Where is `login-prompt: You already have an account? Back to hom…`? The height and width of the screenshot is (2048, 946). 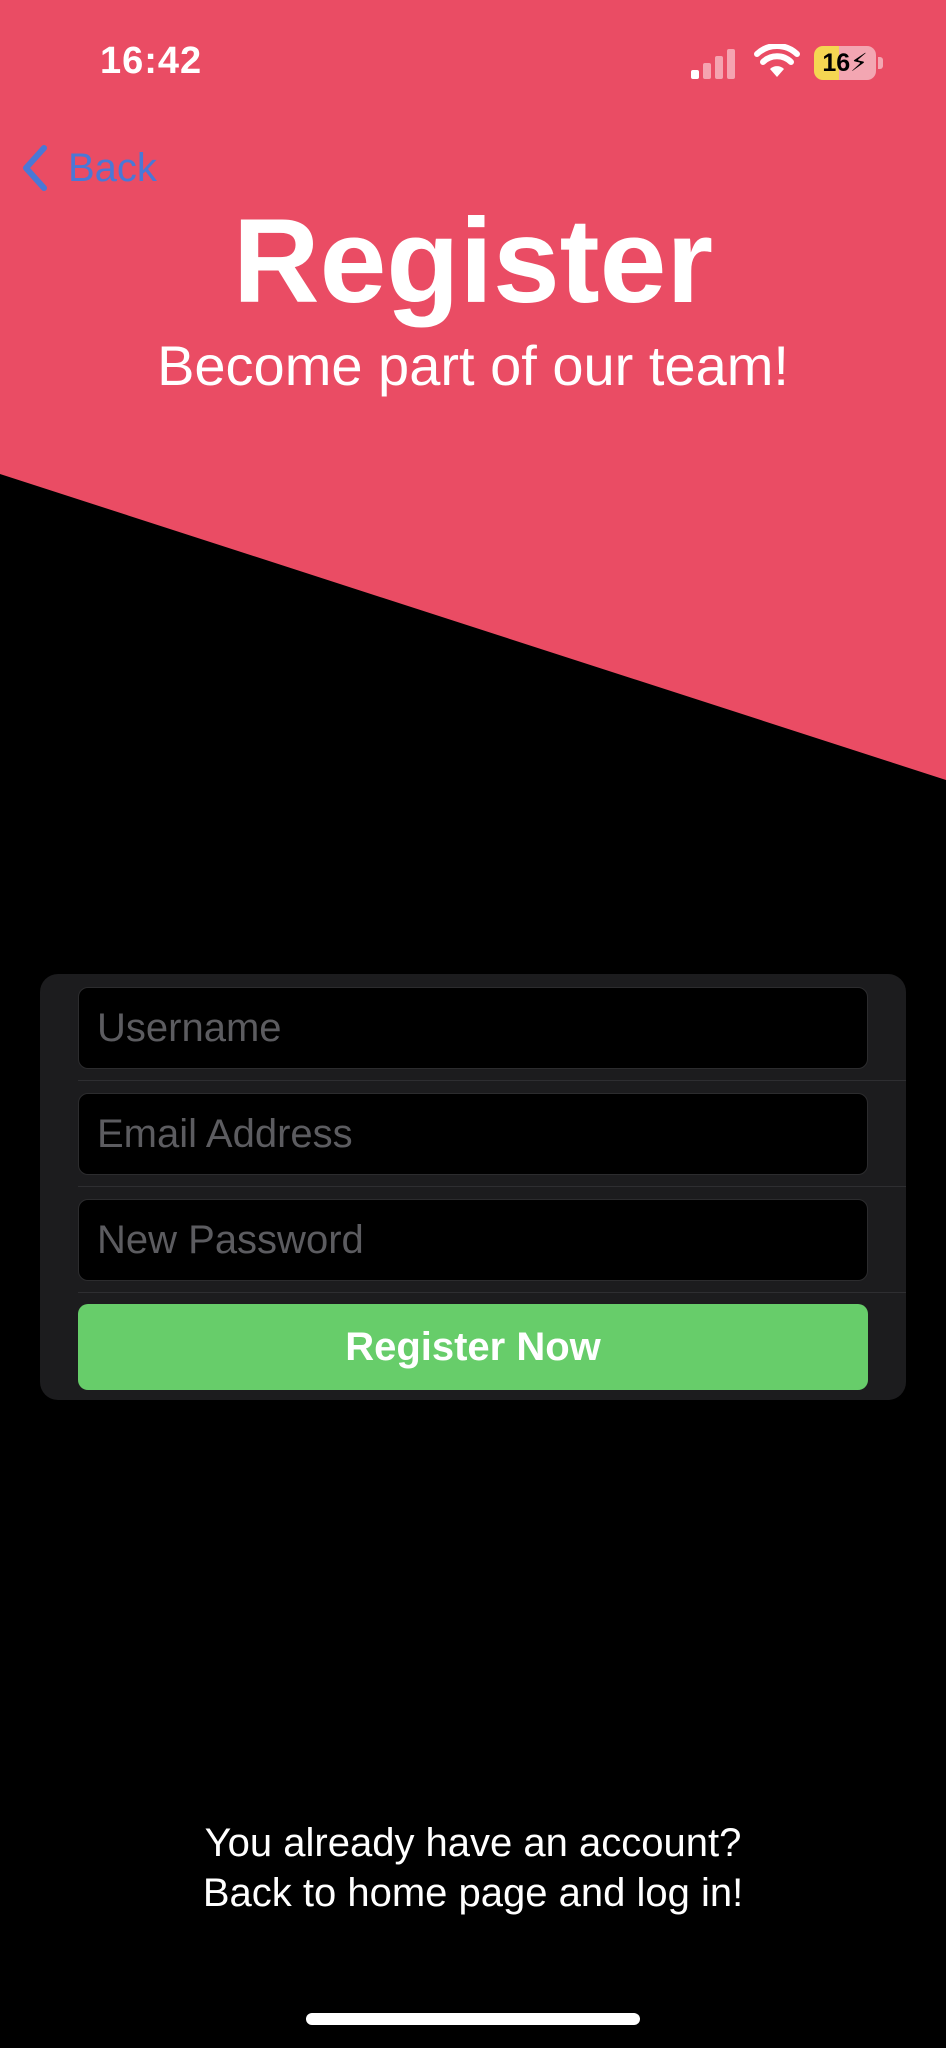 login-prompt: You already have an account? Back to hom… is located at coordinates (473, 1868).